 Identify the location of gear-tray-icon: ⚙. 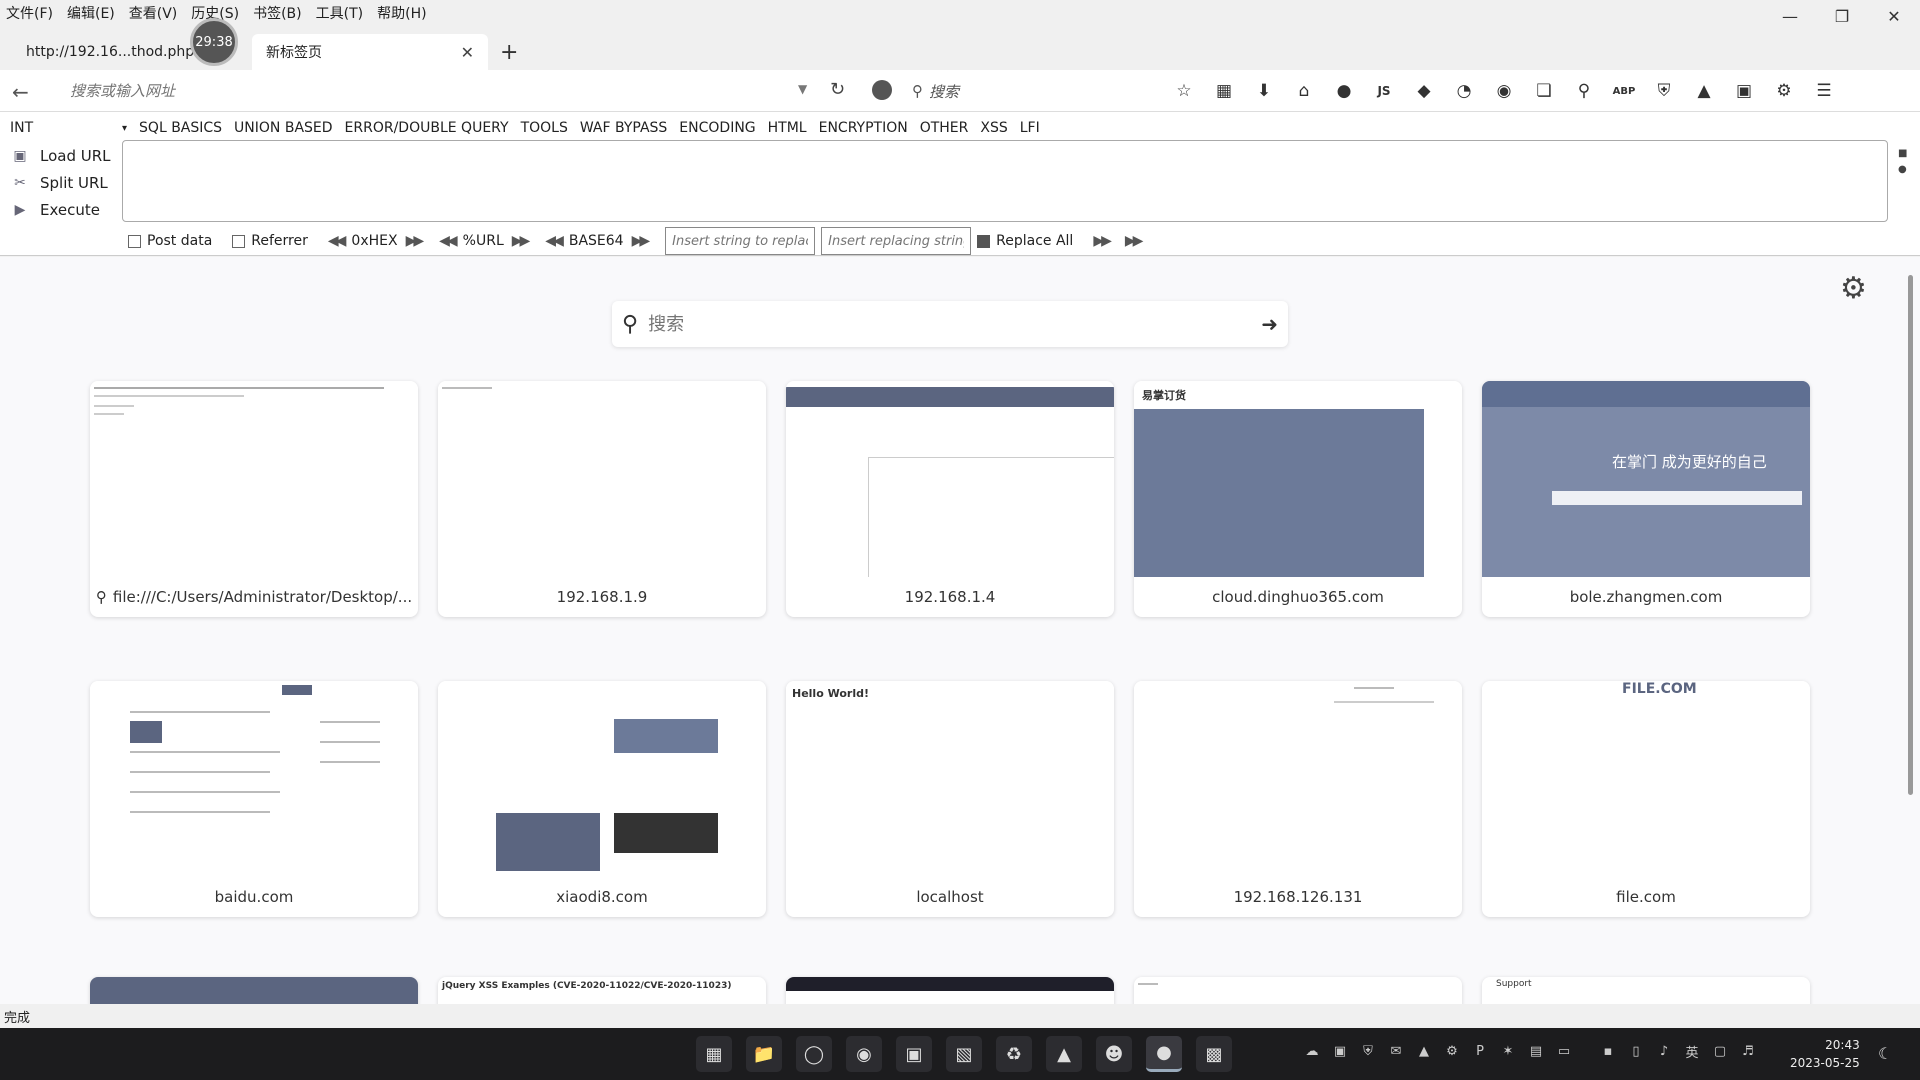
(1452, 1051).